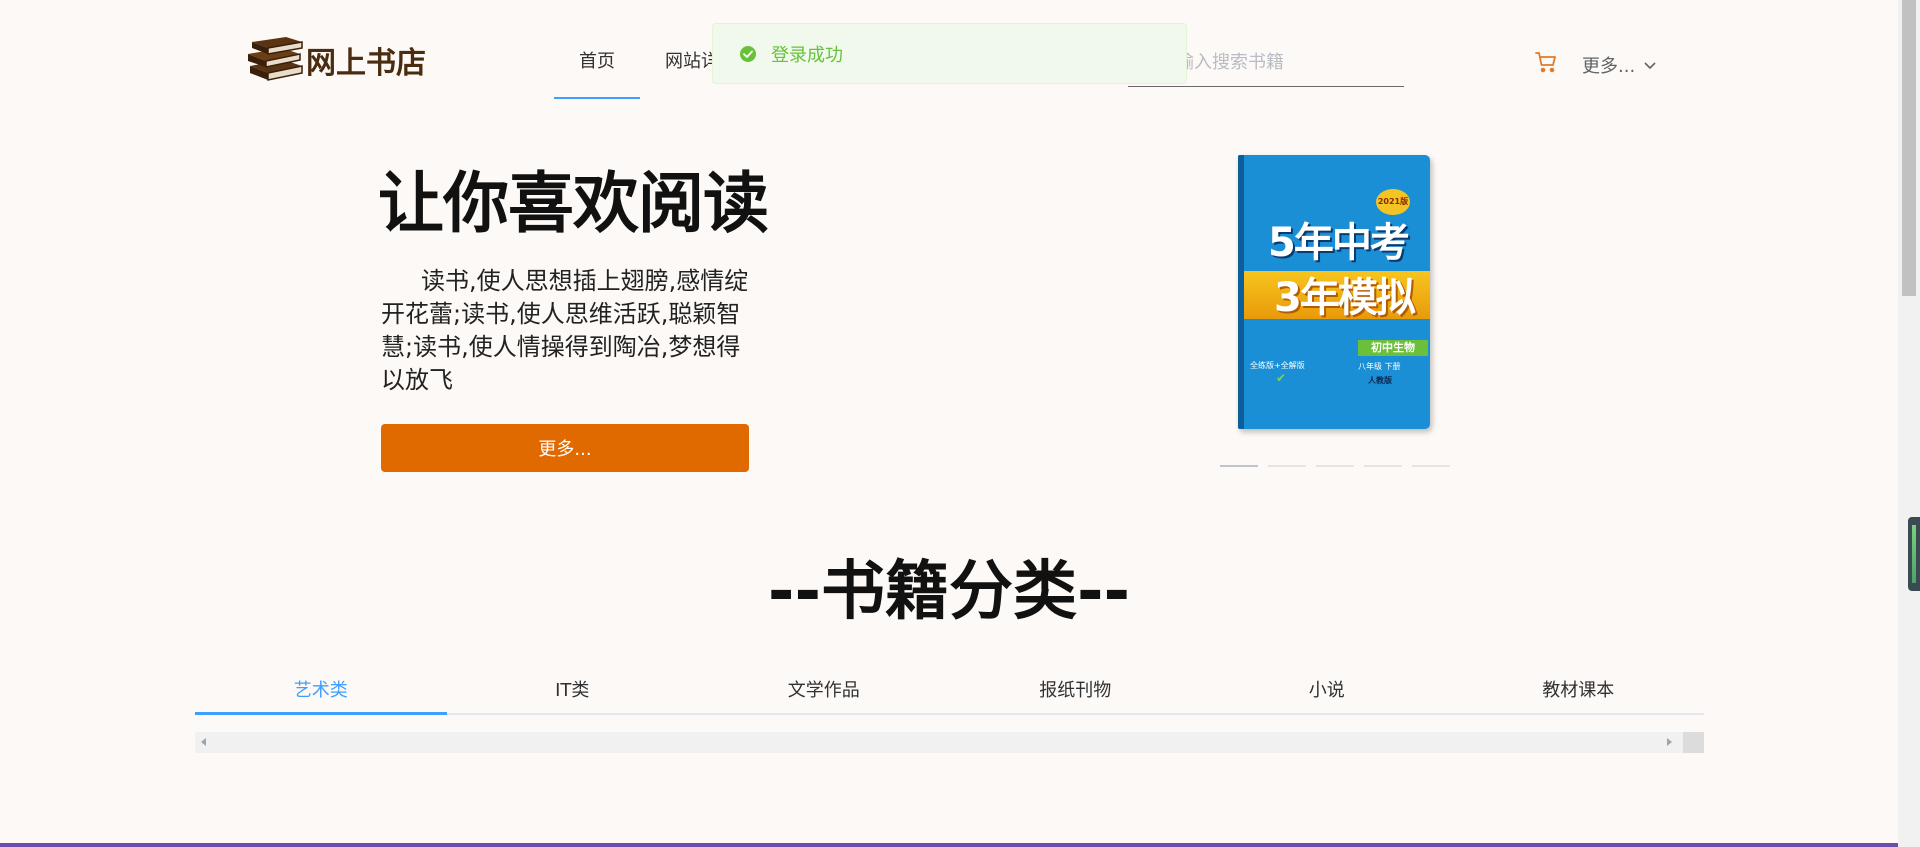  I want to click on books-logo-icon, so click(275, 59).